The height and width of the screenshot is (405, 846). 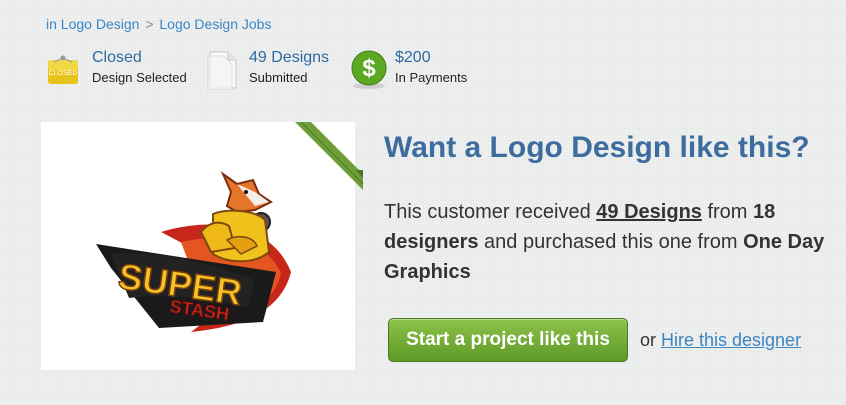 I want to click on description-text-2: from, so click(x=727, y=212).